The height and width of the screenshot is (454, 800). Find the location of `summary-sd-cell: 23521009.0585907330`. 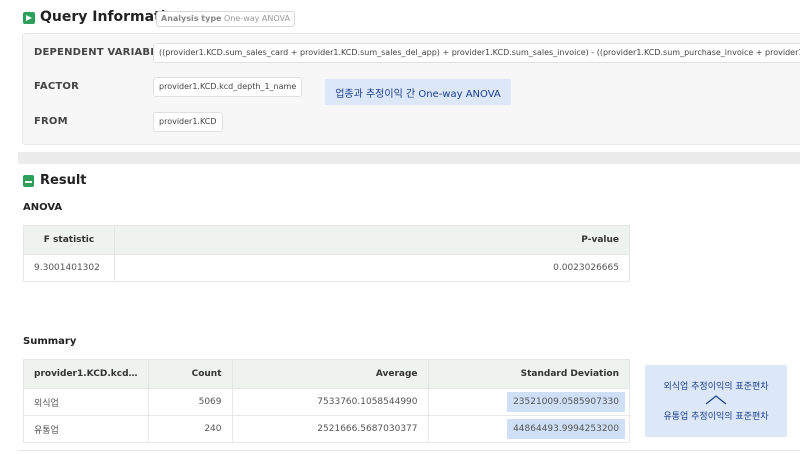

summary-sd-cell: 23521009.0585907330 is located at coordinates (529, 402).